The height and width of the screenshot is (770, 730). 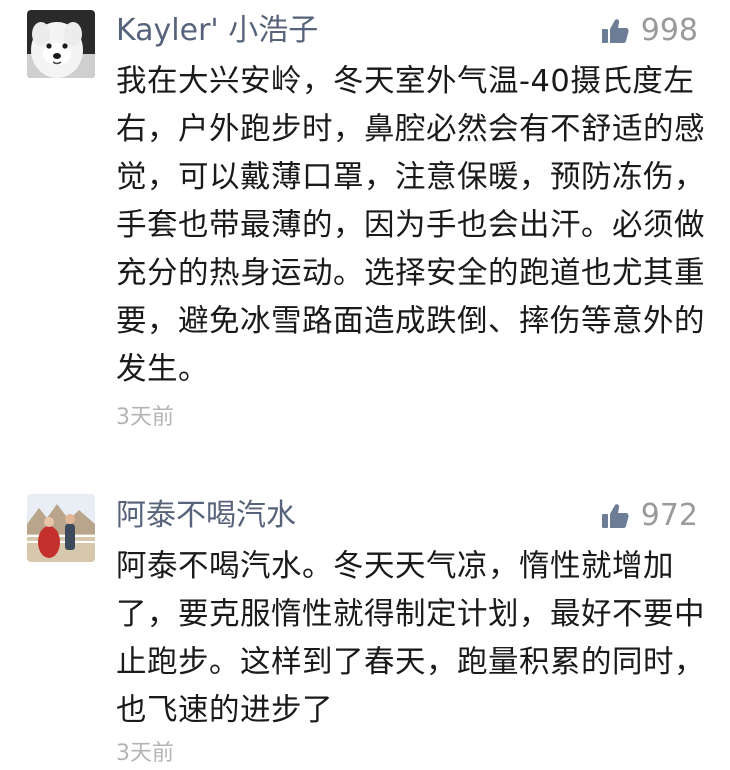 What do you see at coordinates (669, 515) in the screenshot?
I see `like-count: 972` at bounding box center [669, 515].